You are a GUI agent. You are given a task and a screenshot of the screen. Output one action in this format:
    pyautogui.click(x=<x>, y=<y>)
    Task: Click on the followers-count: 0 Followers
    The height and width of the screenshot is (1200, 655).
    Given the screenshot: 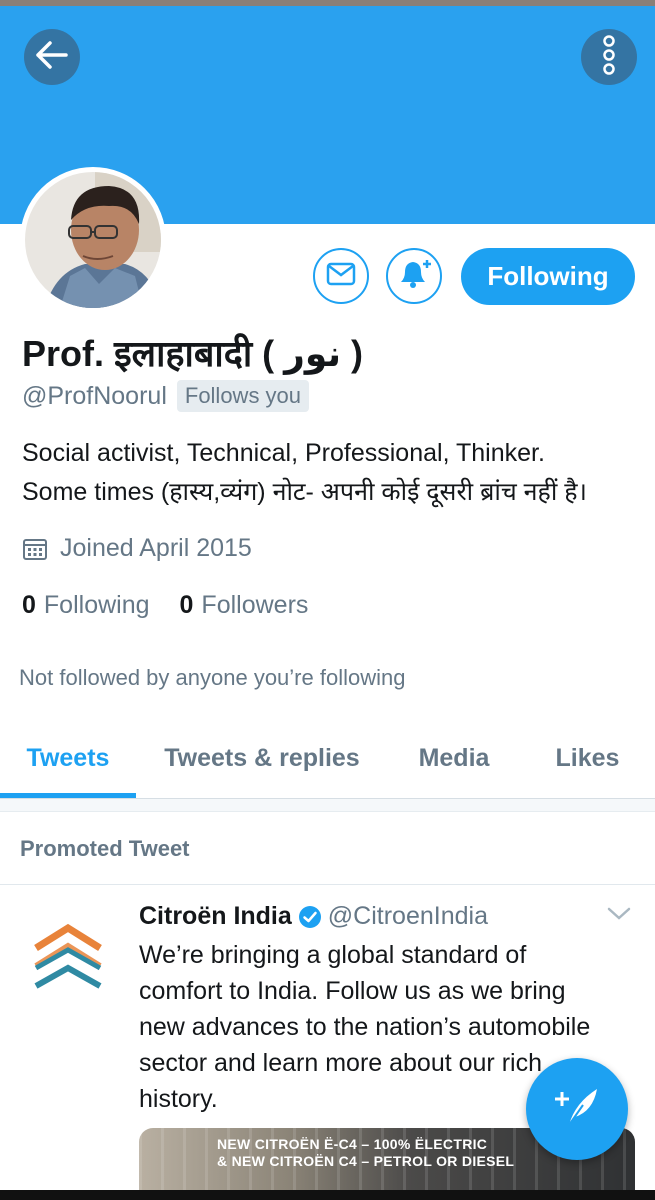 What is the action you would take?
    pyautogui.click(x=244, y=605)
    